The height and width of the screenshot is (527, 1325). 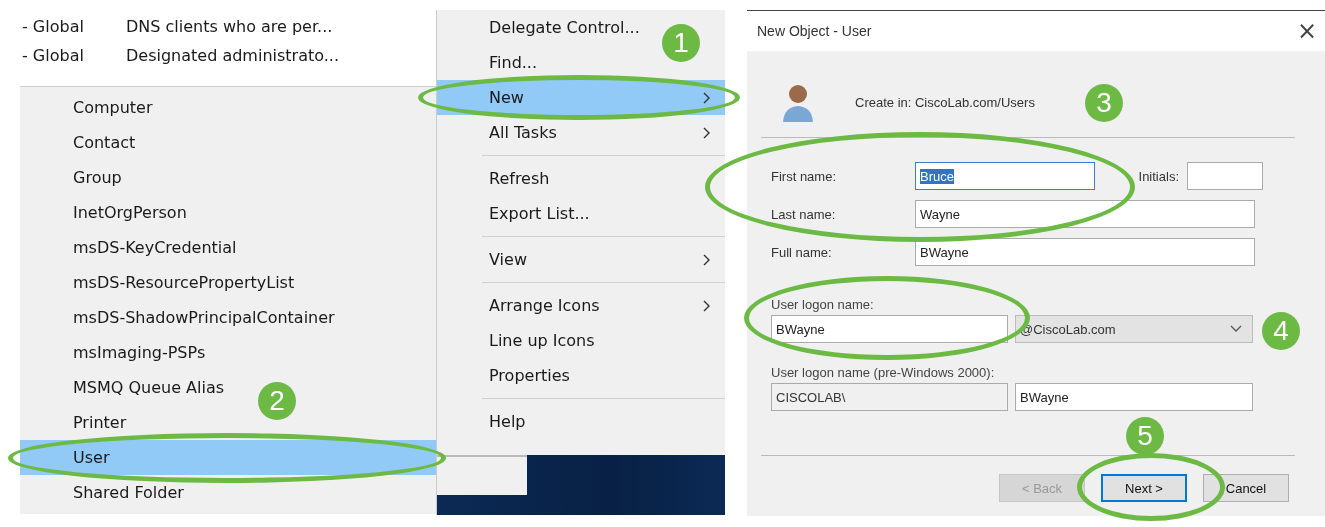 What do you see at coordinates (1134, 329) in the screenshot?
I see `domain-dropdown: @CiscoLab.com` at bounding box center [1134, 329].